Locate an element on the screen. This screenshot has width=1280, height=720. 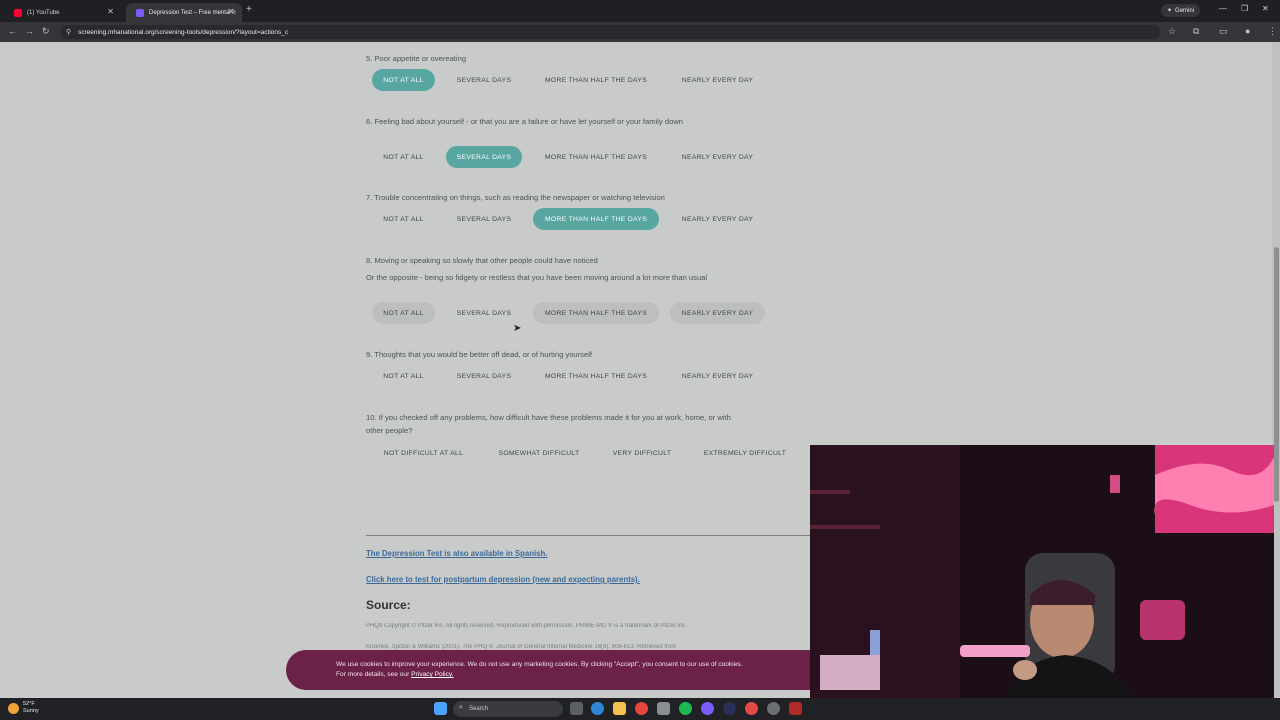
q8-option-not-at-all: NOT AT ALL is located at coordinates (403, 313).